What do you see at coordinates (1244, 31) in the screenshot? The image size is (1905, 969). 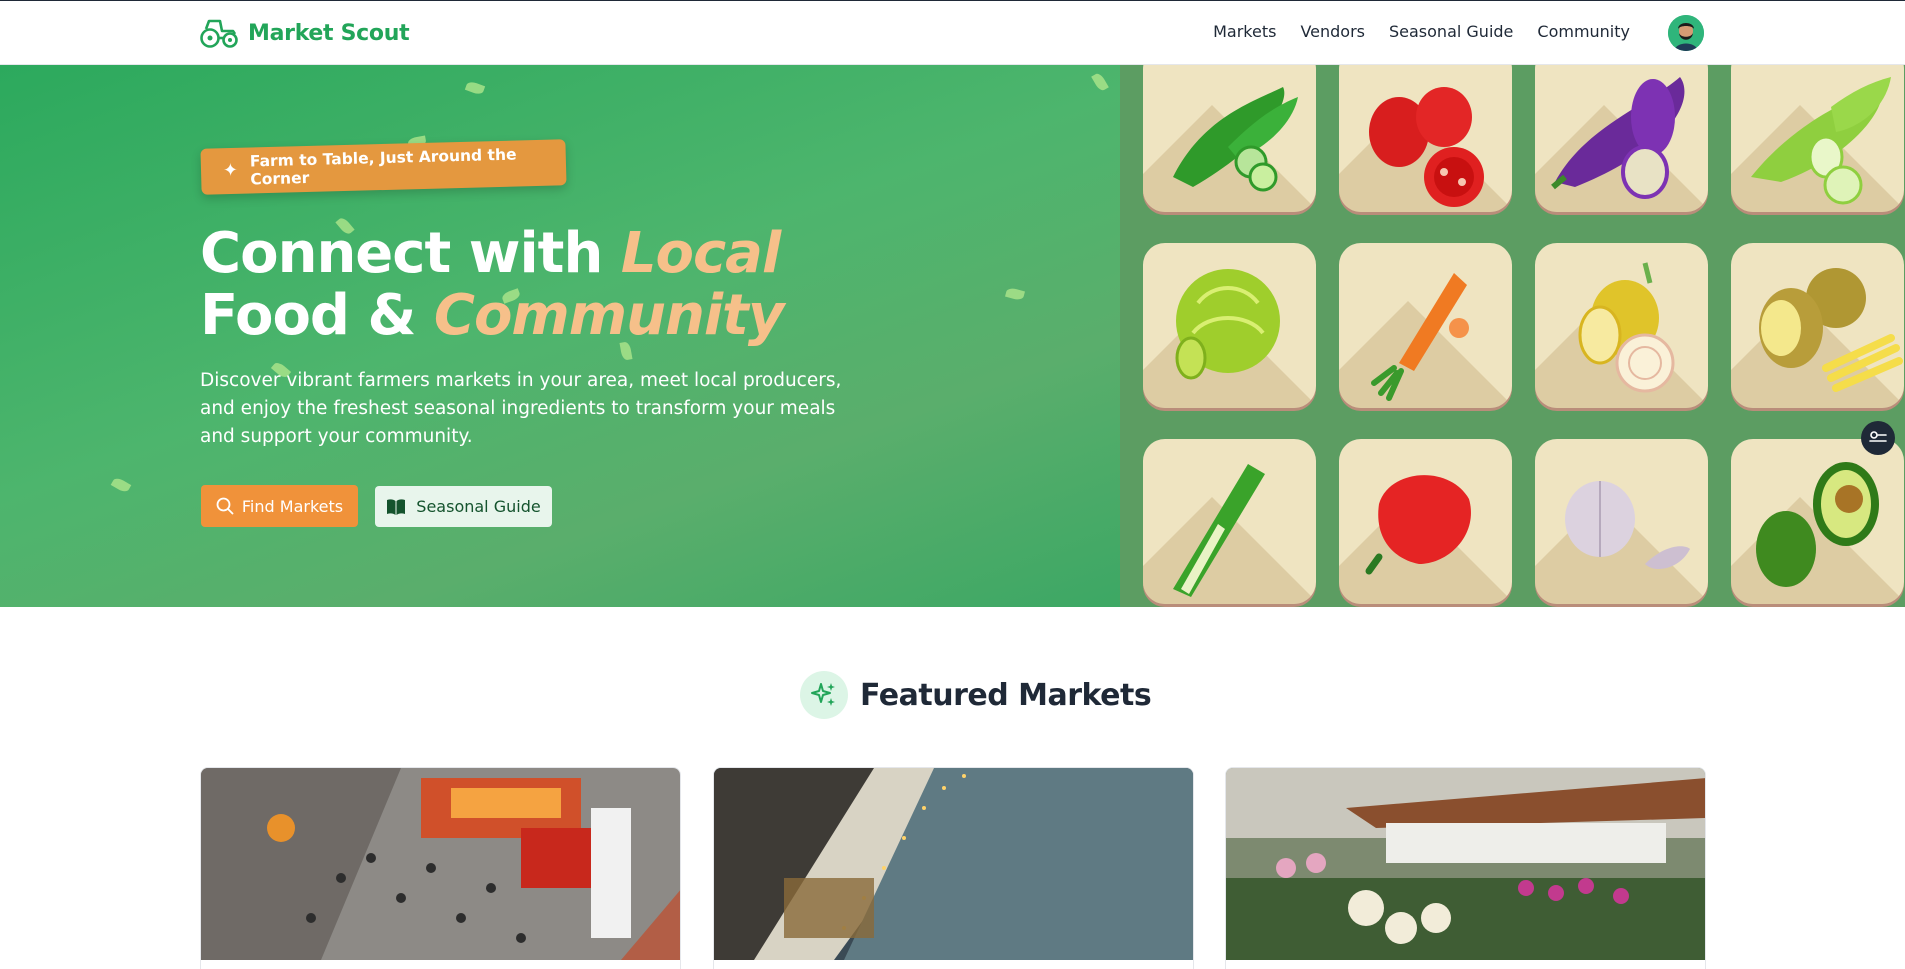 I see `nav-markets: Markets` at bounding box center [1244, 31].